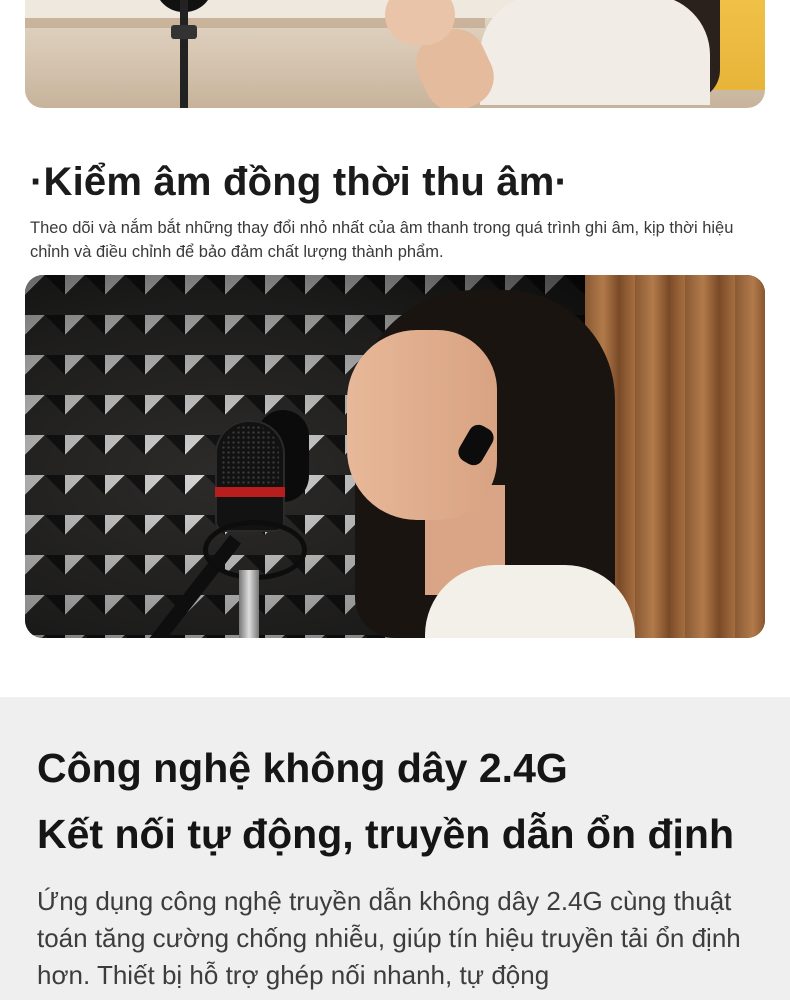  I want to click on mic-grill, so click(250, 455).